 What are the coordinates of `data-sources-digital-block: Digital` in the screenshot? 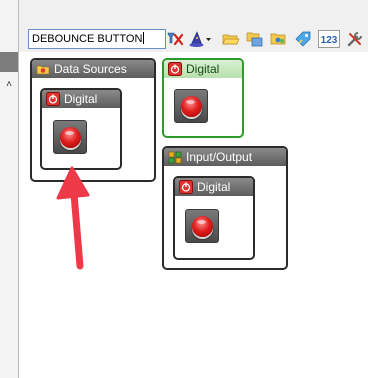 It's located at (81, 129).